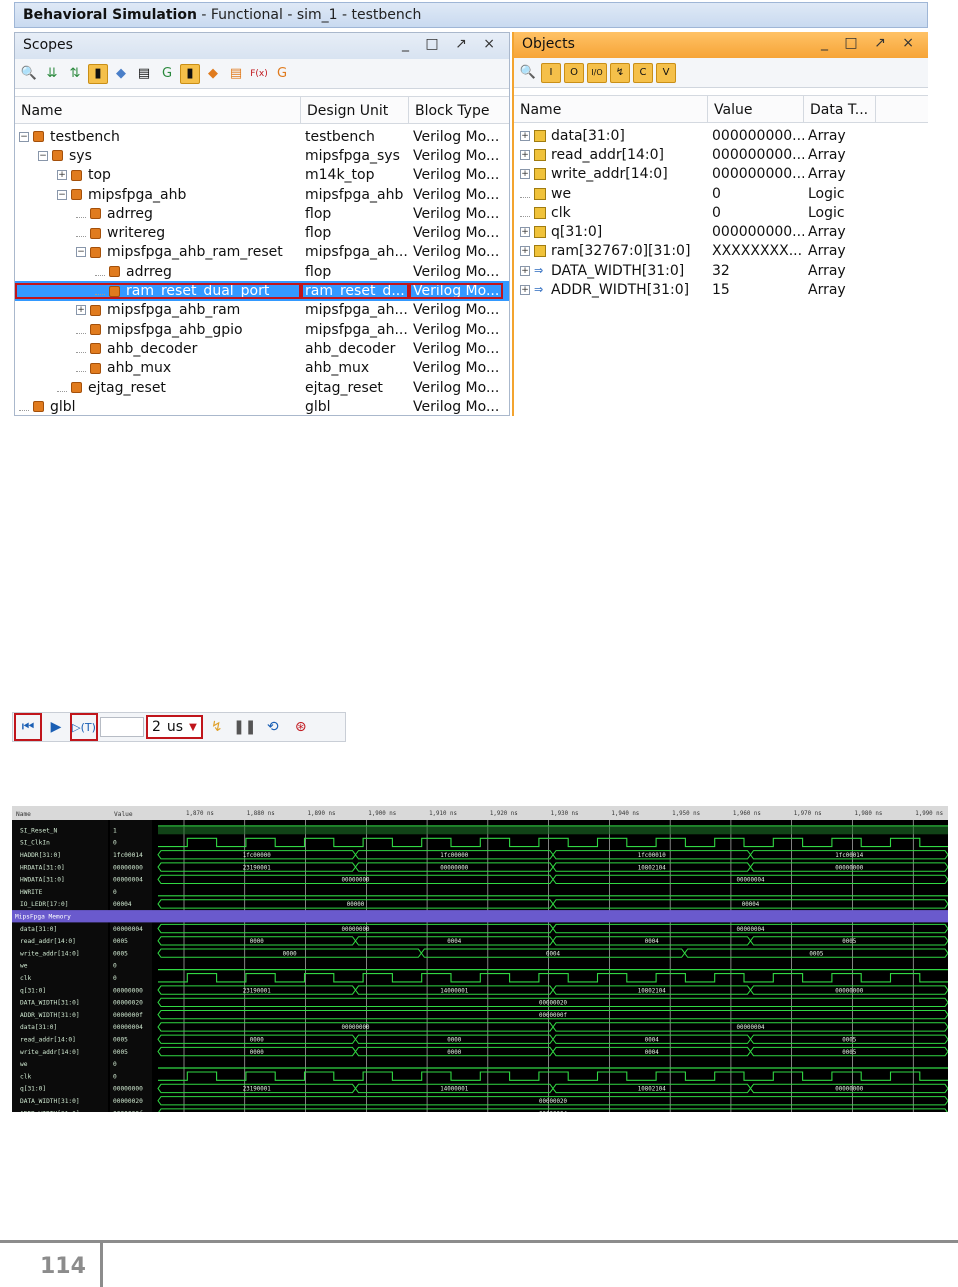  I want to click on object-name-cell: + read_addr[14:0], so click(611, 155).